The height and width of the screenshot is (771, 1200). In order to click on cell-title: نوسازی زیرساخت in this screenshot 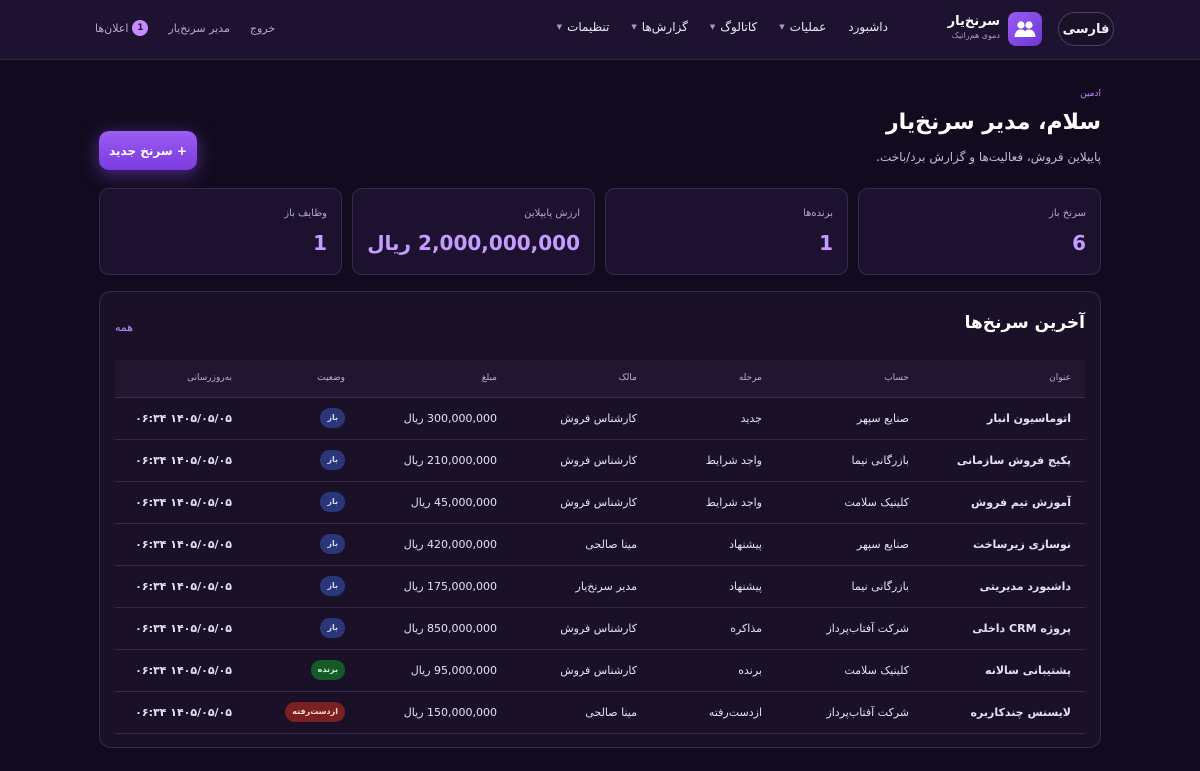, I will do `click(1004, 544)`.